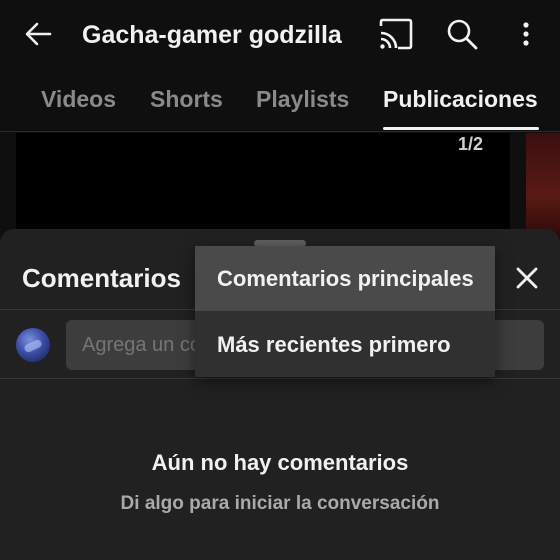  Describe the element at coordinates (302, 99) in the screenshot. I see `tab-playlists: Playlists` at that location.